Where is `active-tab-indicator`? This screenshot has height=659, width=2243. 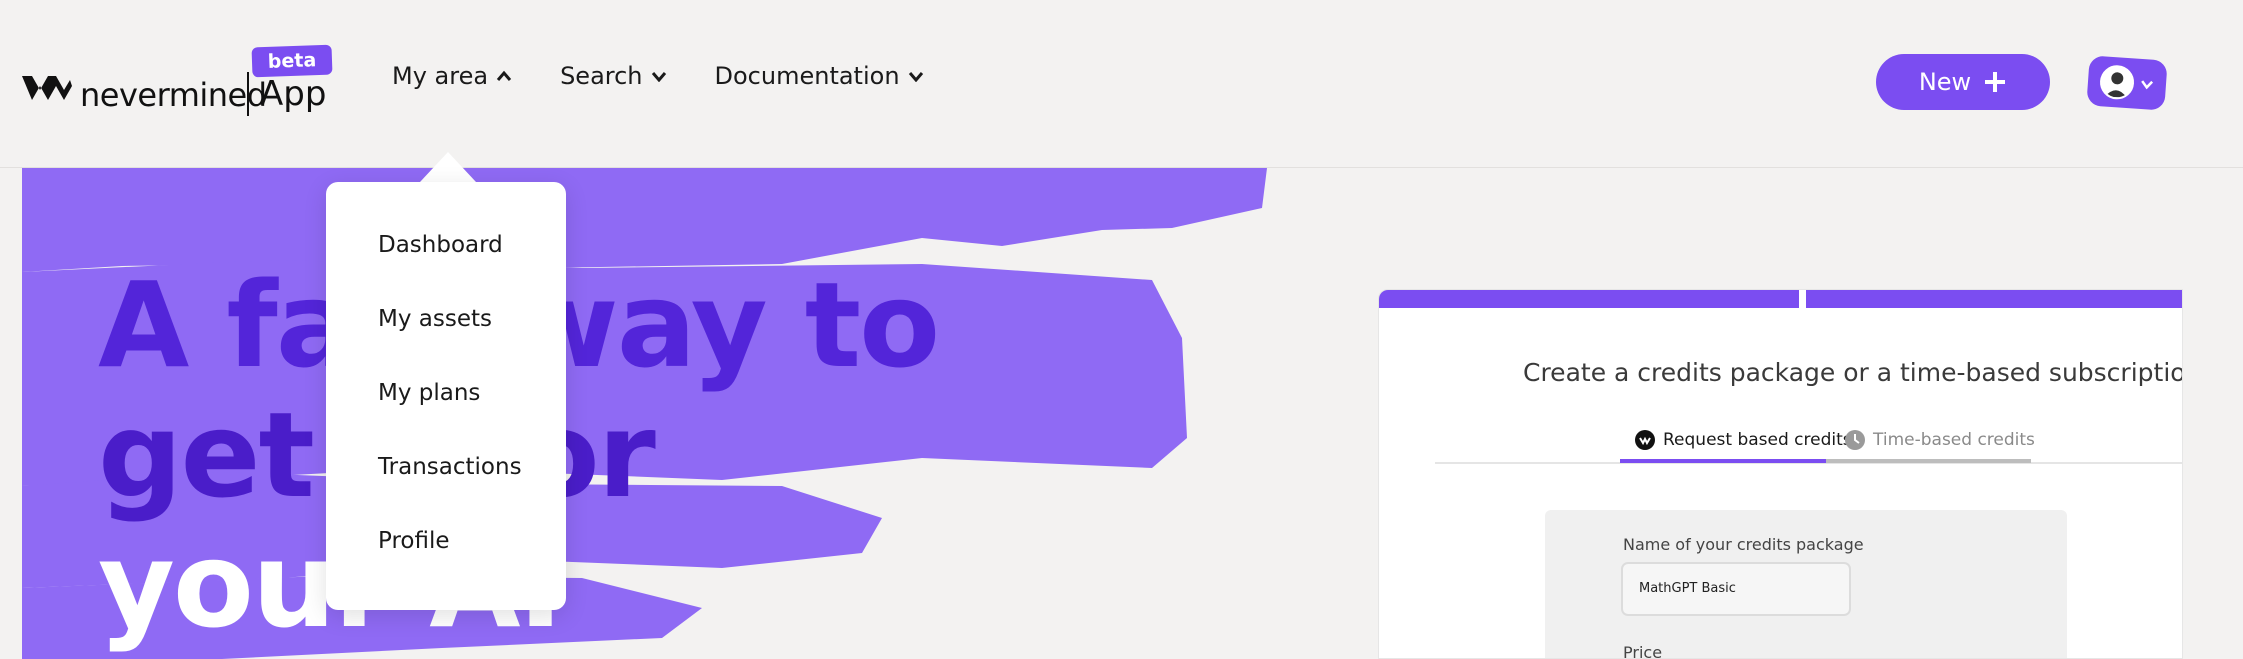
active-tab-indicator is located at coordinates (1723, 461).